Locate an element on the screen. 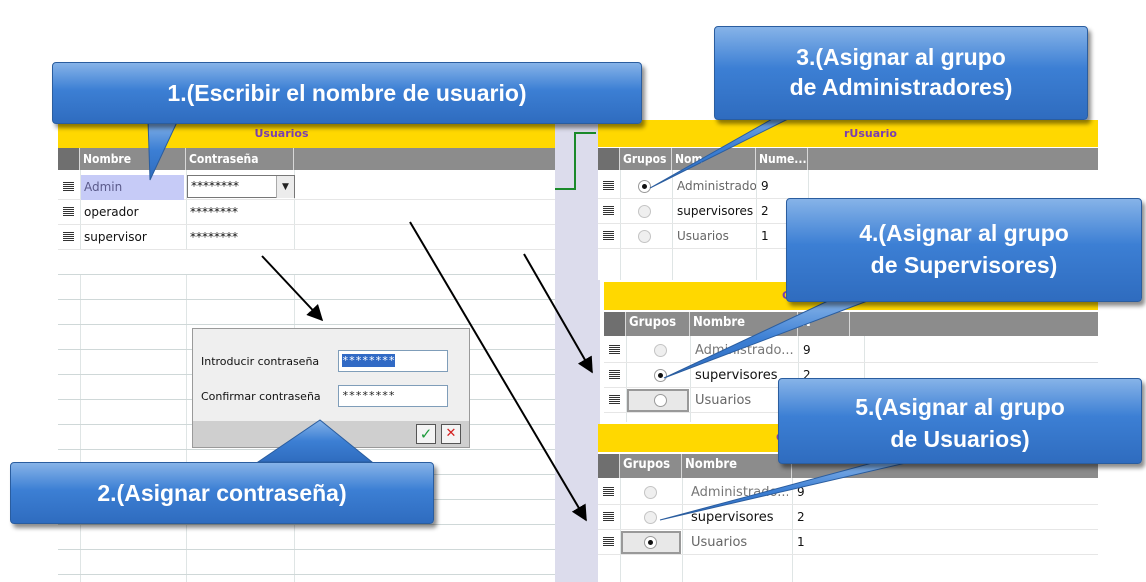 The width and height of the screenshot is (1146, 582). callout-step-3-line-1: 3.(Asignar al grupo is located at coordinates (901, 57).